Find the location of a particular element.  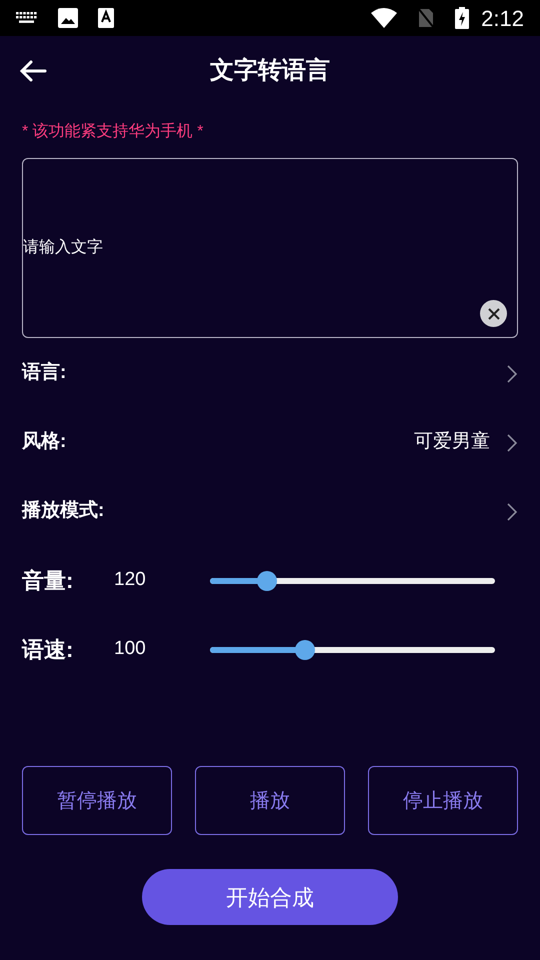

option-label: 语言: is located at coordinates (44, 373).